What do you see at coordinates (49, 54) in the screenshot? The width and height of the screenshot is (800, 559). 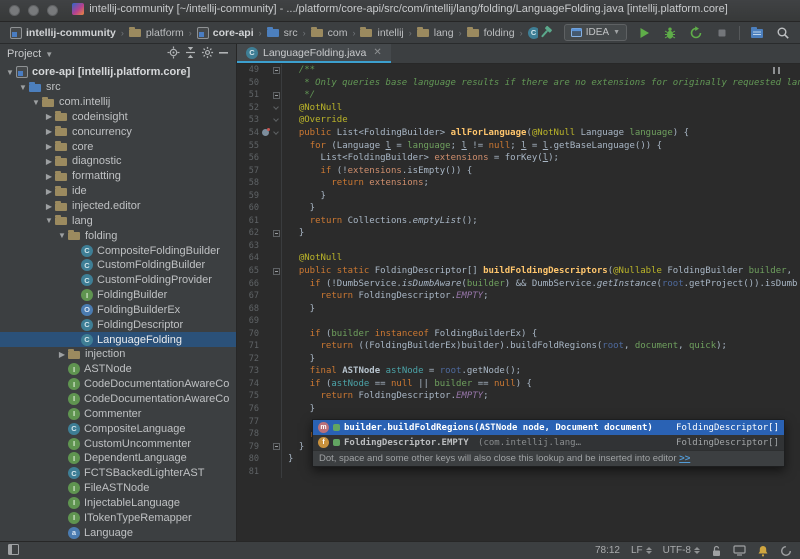 I see `chevron-down-icon: ▼` at bounding box center [49, 54].